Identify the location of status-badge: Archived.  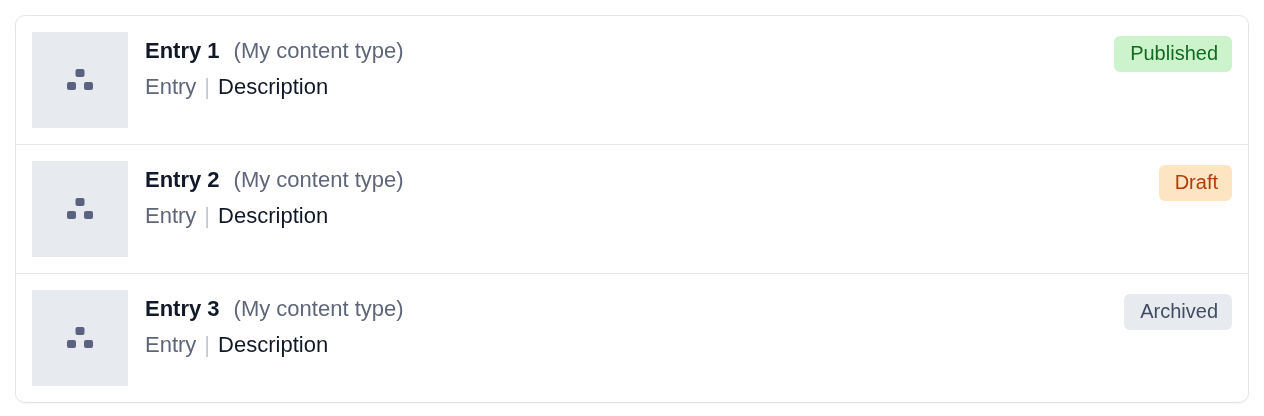
(1178, 312).